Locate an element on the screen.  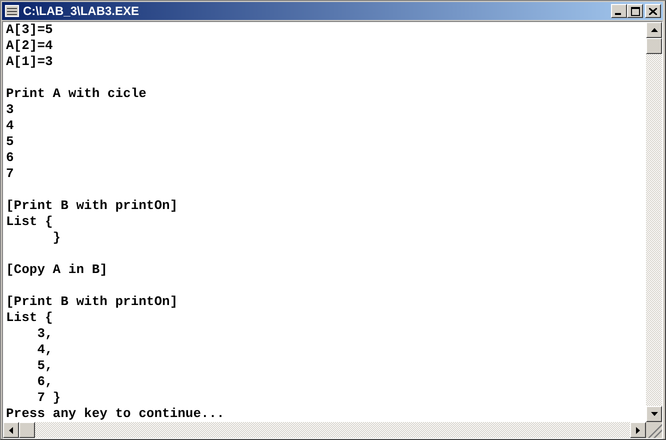
window-icon is located at coordinates (12, 11).